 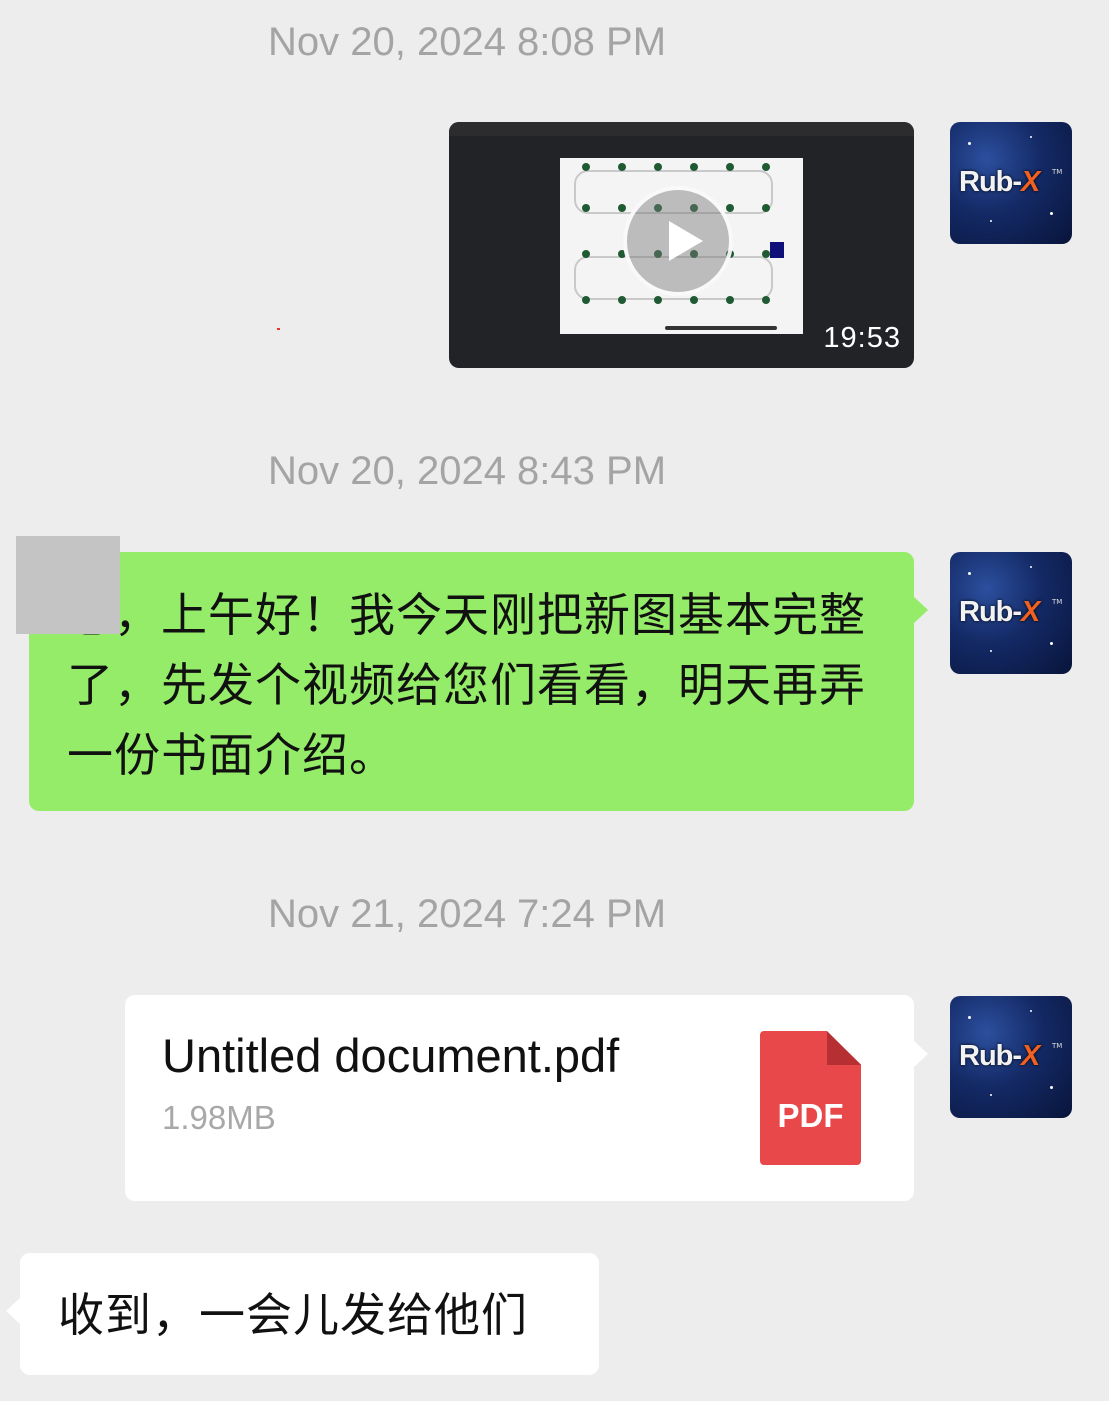 I want to click on timestamp: Nov 20, 2024 8:43 PM, so click(x=467, y=471).